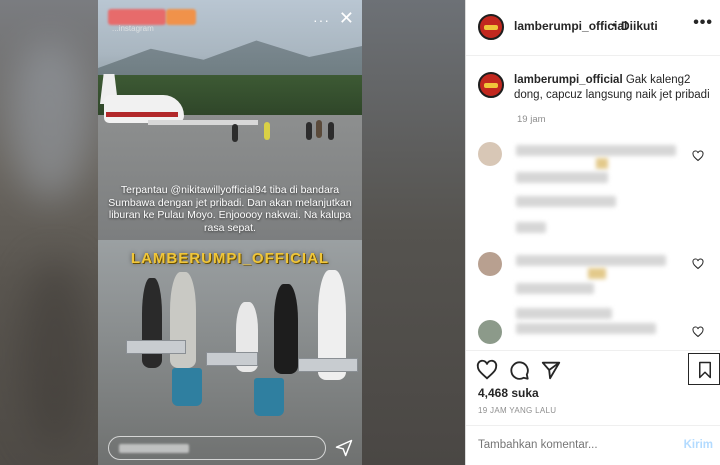  Describe the element at coordinates (639, 26) in the screenshot. I see `follow-status: Diikuti` at that location.